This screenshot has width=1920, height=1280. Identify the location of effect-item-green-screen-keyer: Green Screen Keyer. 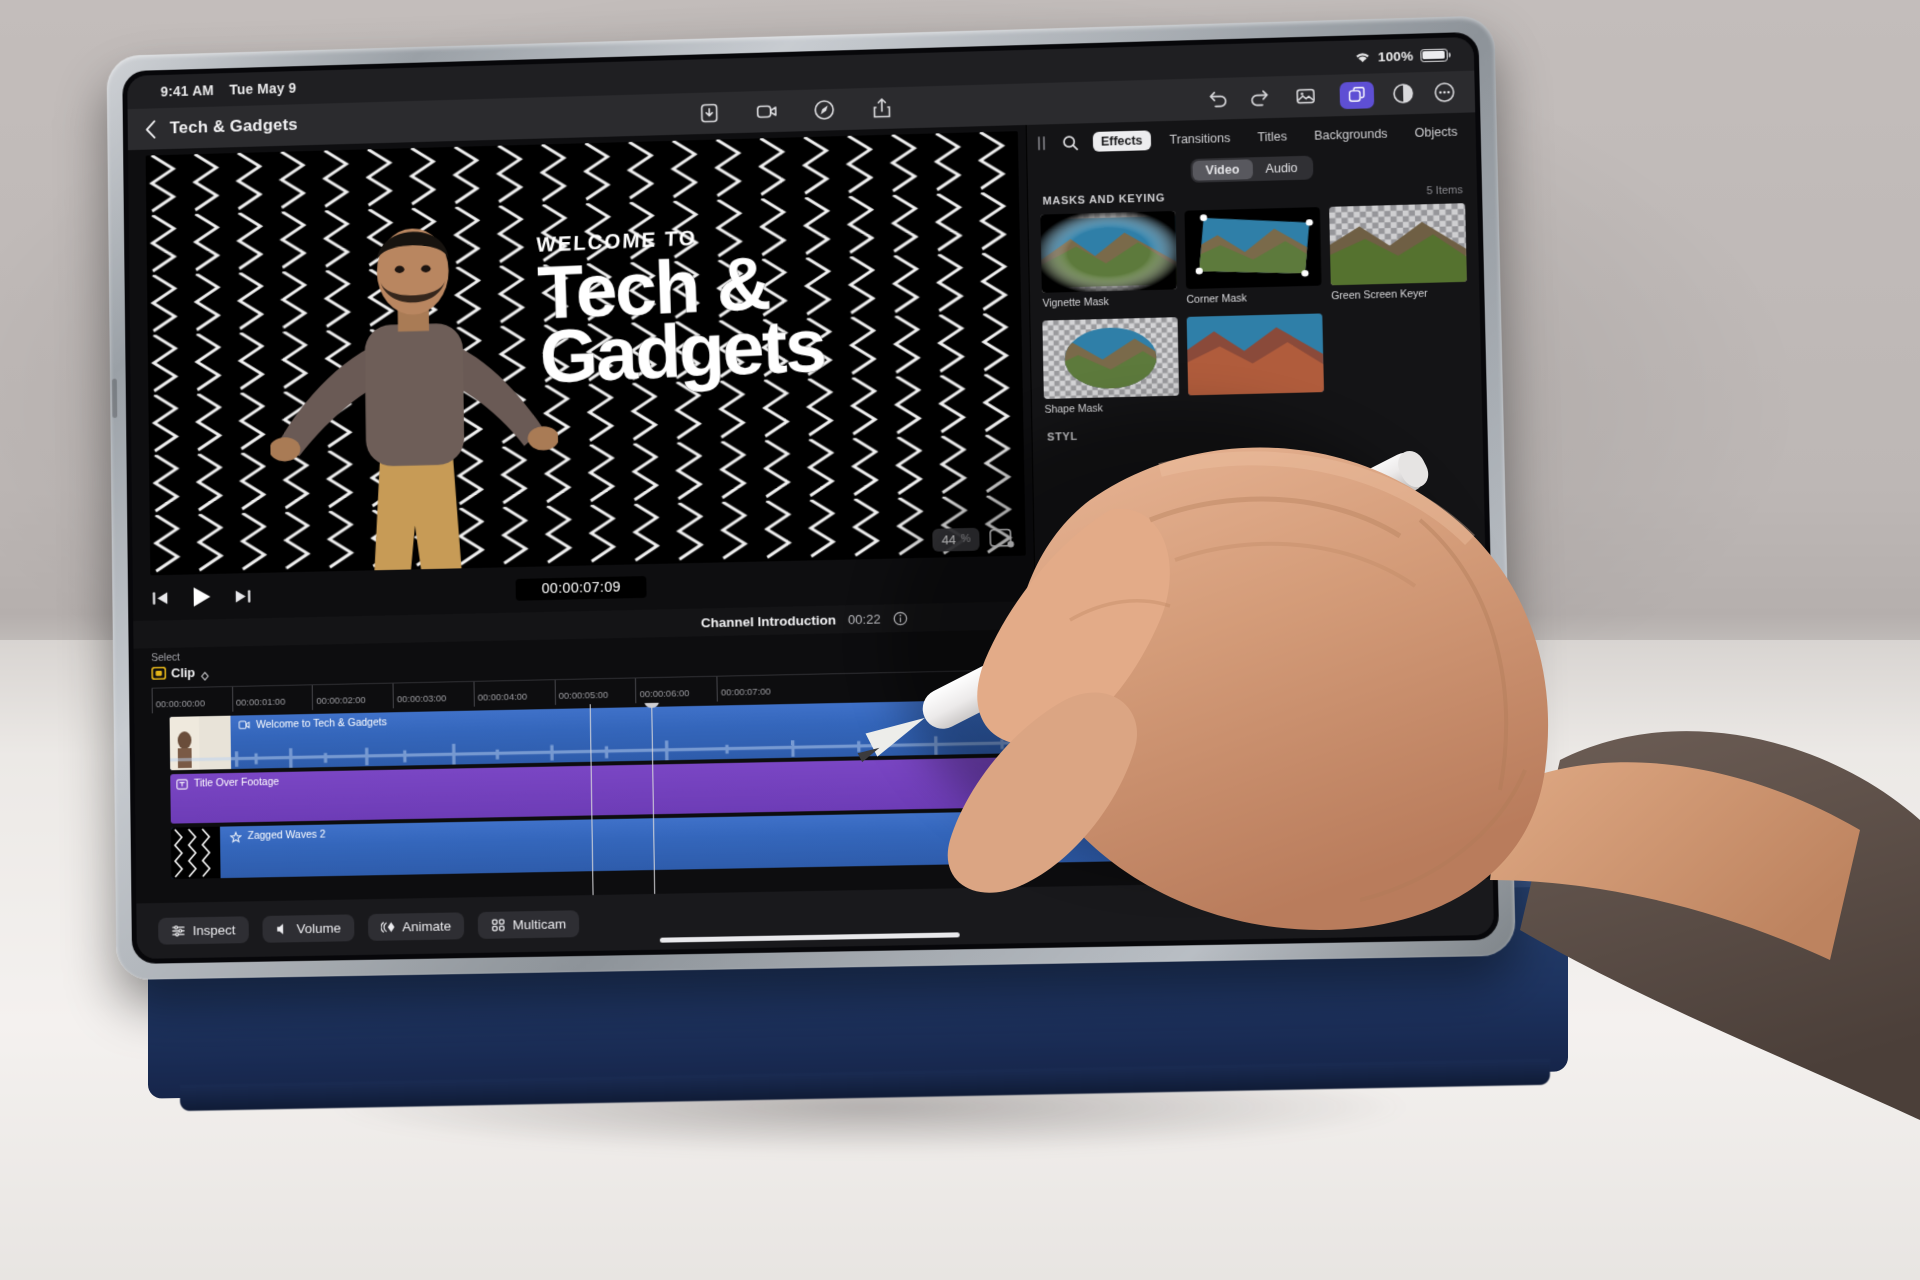
(1398, 252).